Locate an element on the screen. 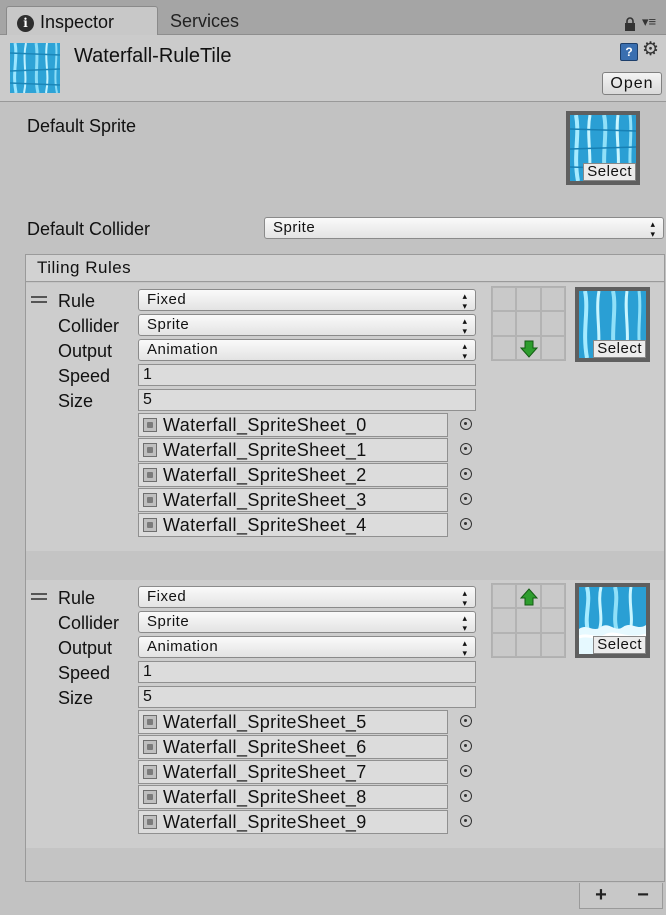 The height and width of the screenshot is (915, 666). sprite-object-field: Waterfall_SpriteSheet_7 is located at coordinates (293, 772).